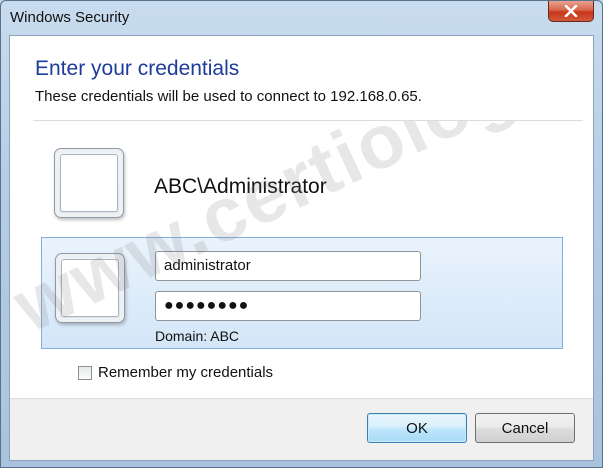  Describe the element at coordinates (525, 428) in the screenshot. I see `cancel-button: Cancel` at that location.